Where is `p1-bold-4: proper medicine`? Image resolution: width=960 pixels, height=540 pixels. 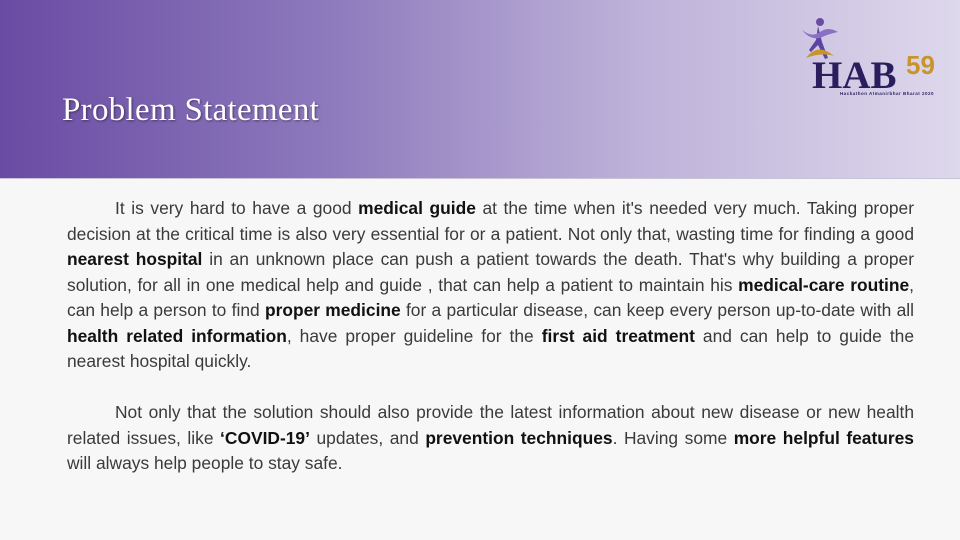
p1-bold-4: proper medicine is located at coordinates (332, 310).